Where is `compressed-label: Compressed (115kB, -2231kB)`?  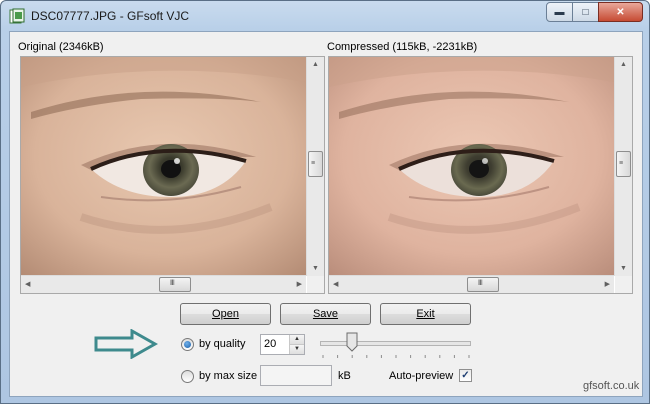
compressed-label: Compressed (115kB, -2231kB) is located at coordinates (402, 47).